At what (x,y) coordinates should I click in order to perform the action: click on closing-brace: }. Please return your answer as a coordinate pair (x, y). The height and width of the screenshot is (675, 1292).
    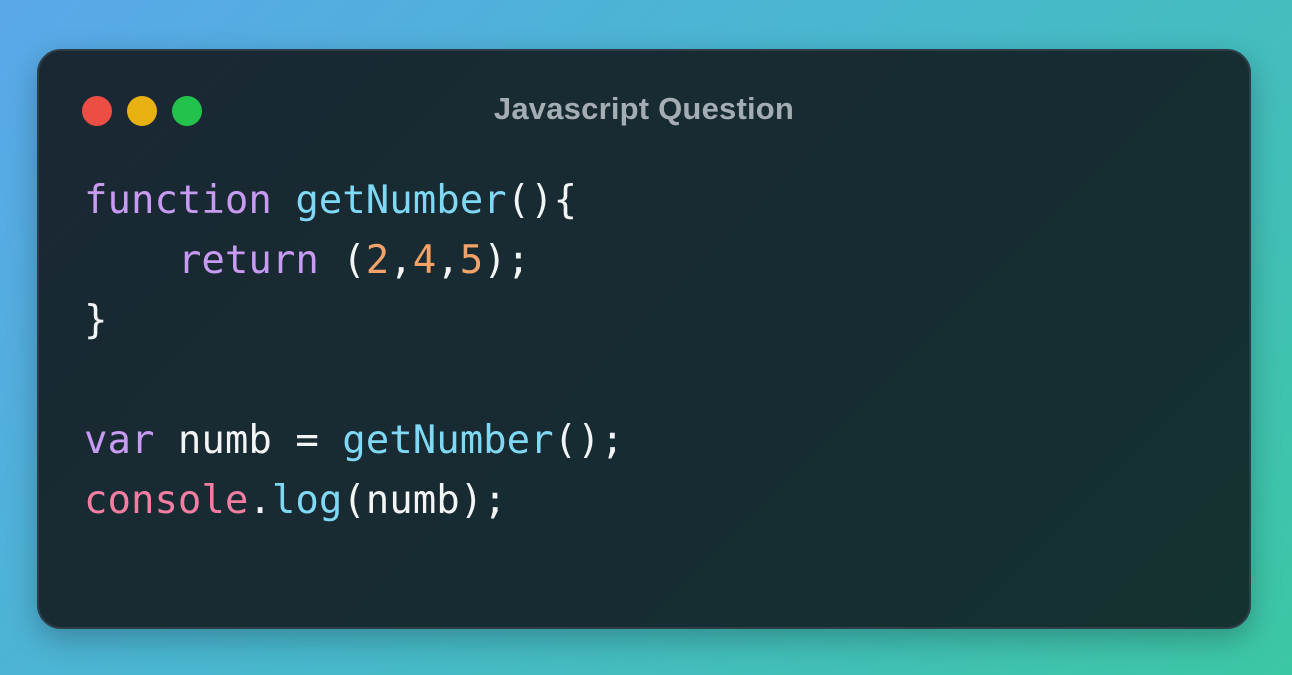
    Looking at the image, I should click on (96, 320).